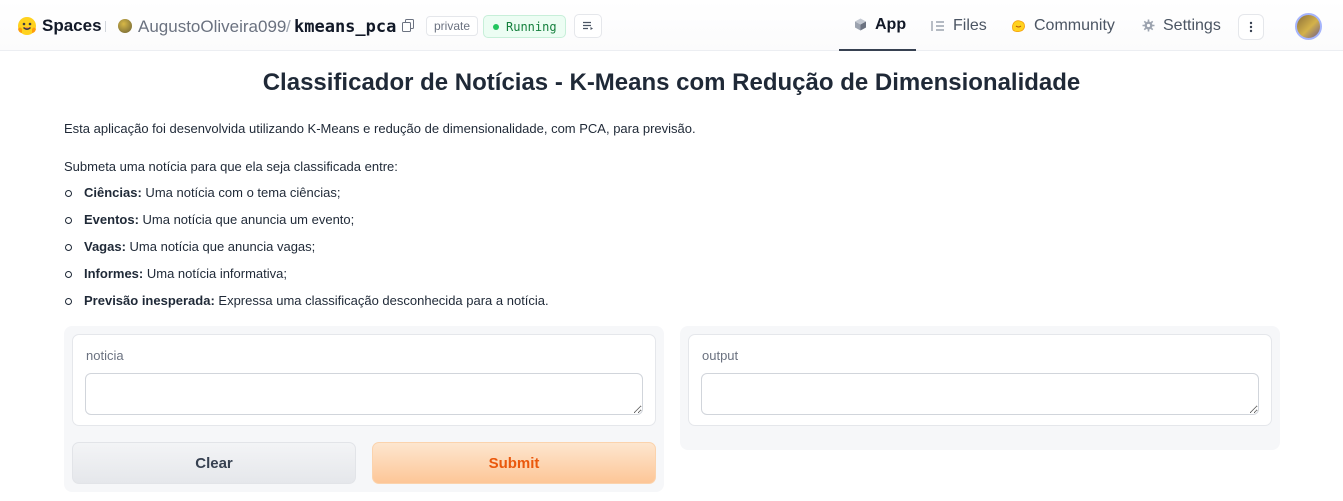  Describe the element at coordinates (1074, 25) in the screenshot. I see `tab-community-label: Community` at that location.